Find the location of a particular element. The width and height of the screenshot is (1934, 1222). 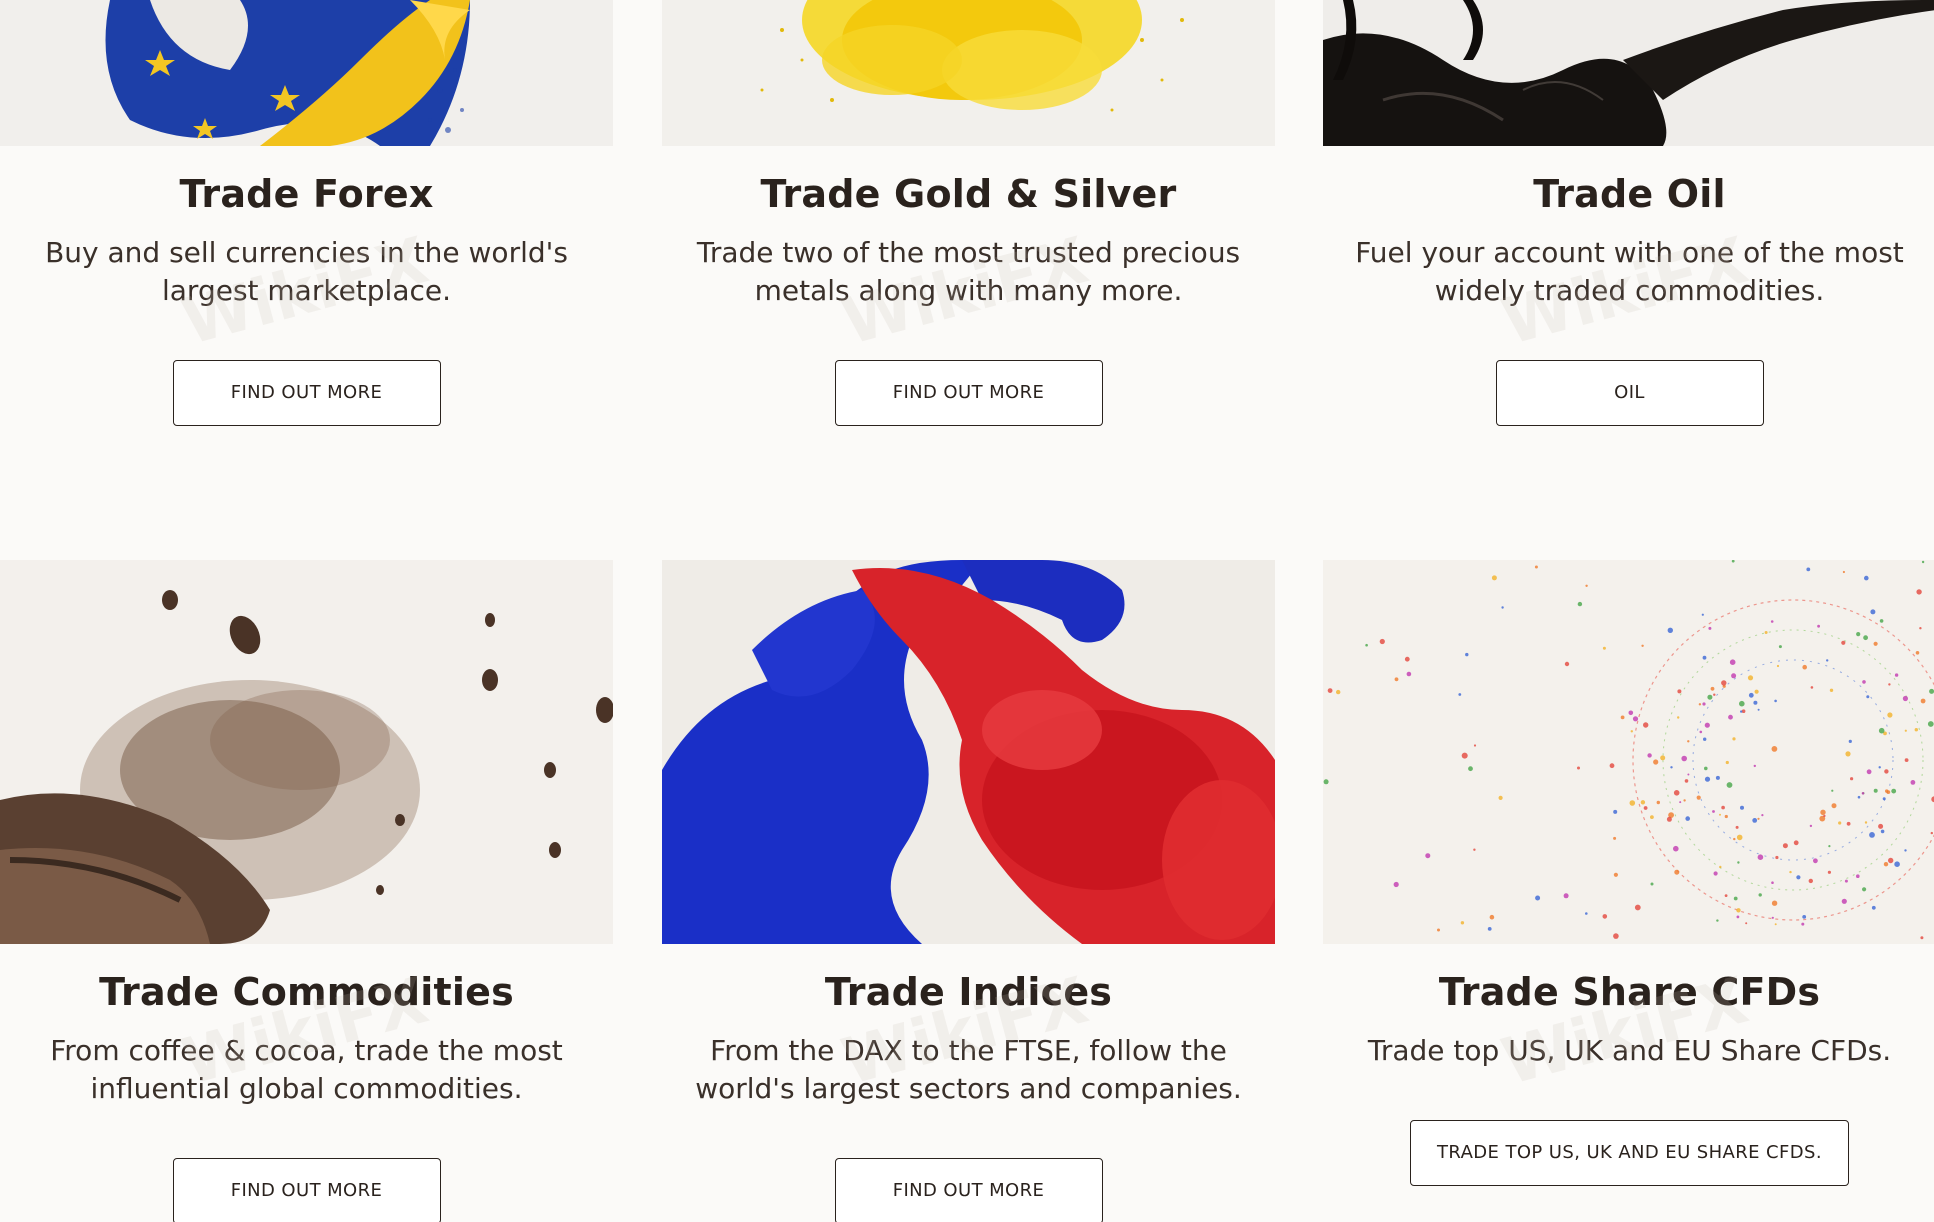

black-oil-splash-image is located at coordinates (1628, 73).